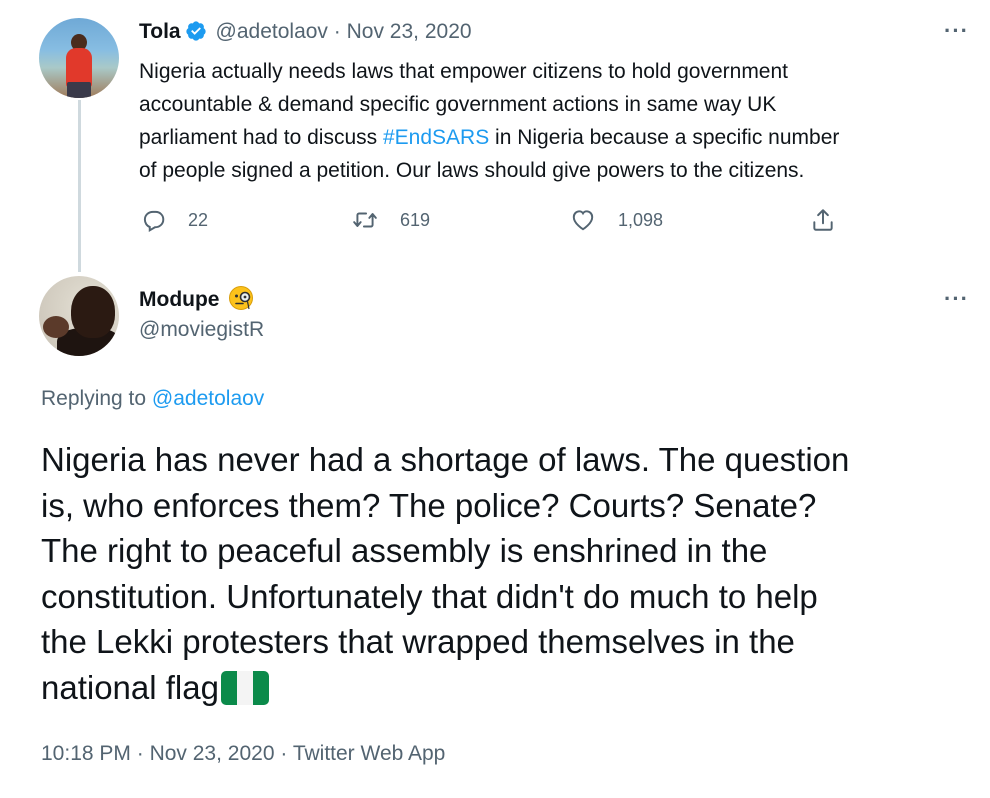 This screenshot has width=990, height=798. What do you see at coordinates (664, 137) in the screenshot?
I see `tweet-text-segment: in Nigeria because a specific number` at bounding box center [664, 137].